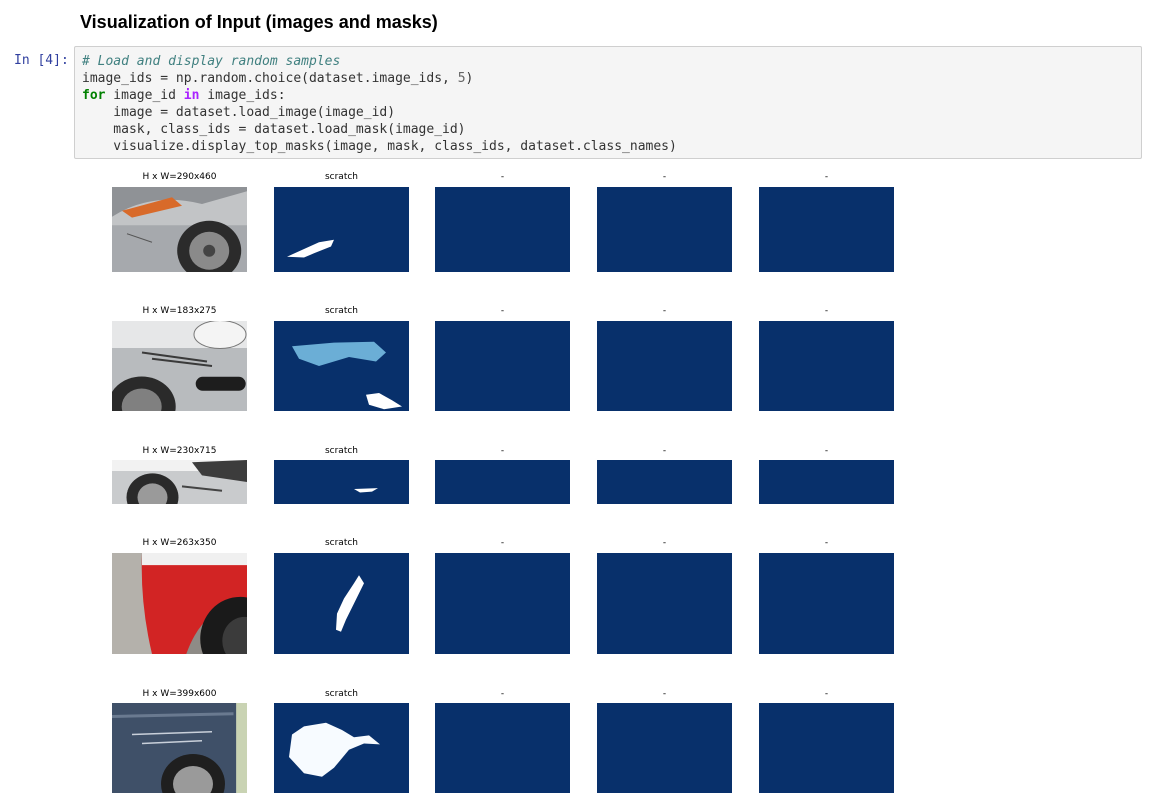 The image size is (1157, 808). Describe the element at coordinates (179, 177) in the screenshot. I see `image-size-title: H x W=290x460` at that location.